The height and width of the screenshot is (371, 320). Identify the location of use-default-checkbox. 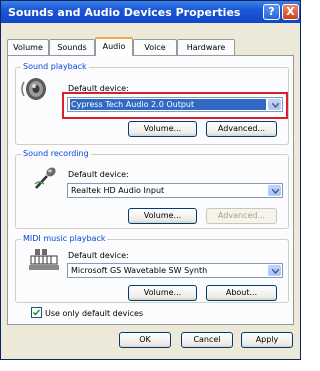
(36, 312).